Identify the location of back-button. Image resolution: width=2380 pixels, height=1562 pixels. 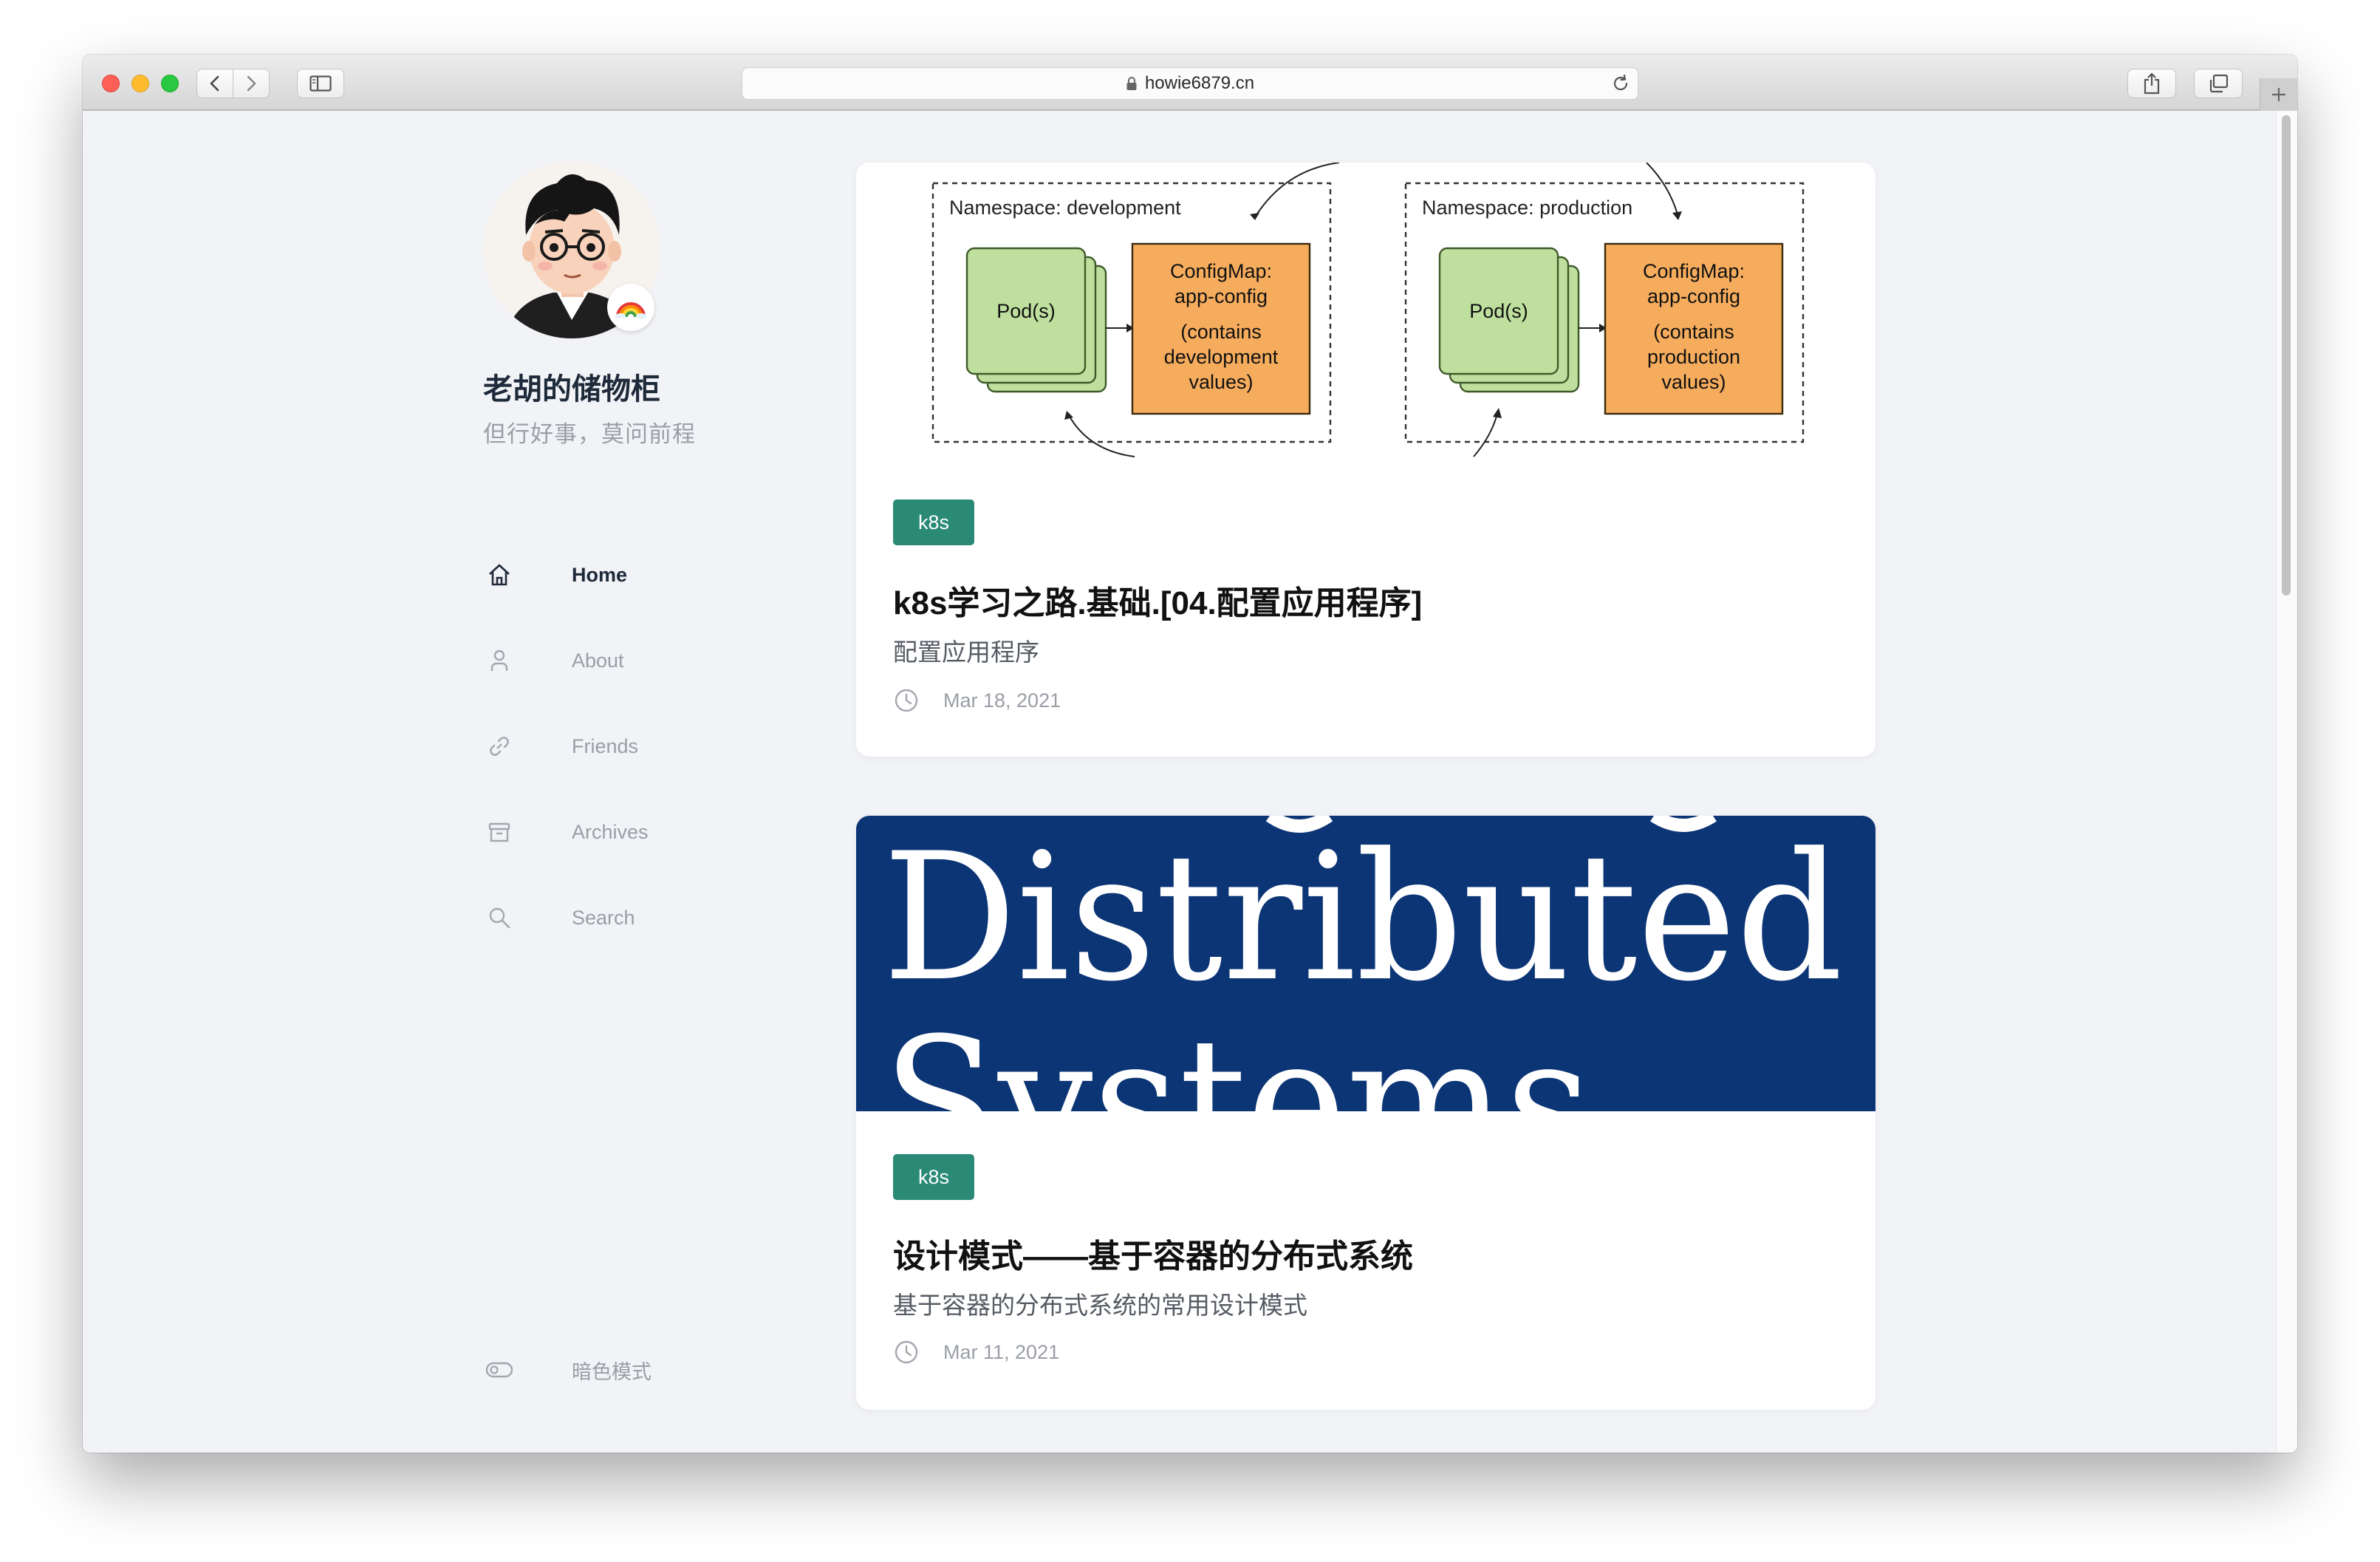
(215, 83).